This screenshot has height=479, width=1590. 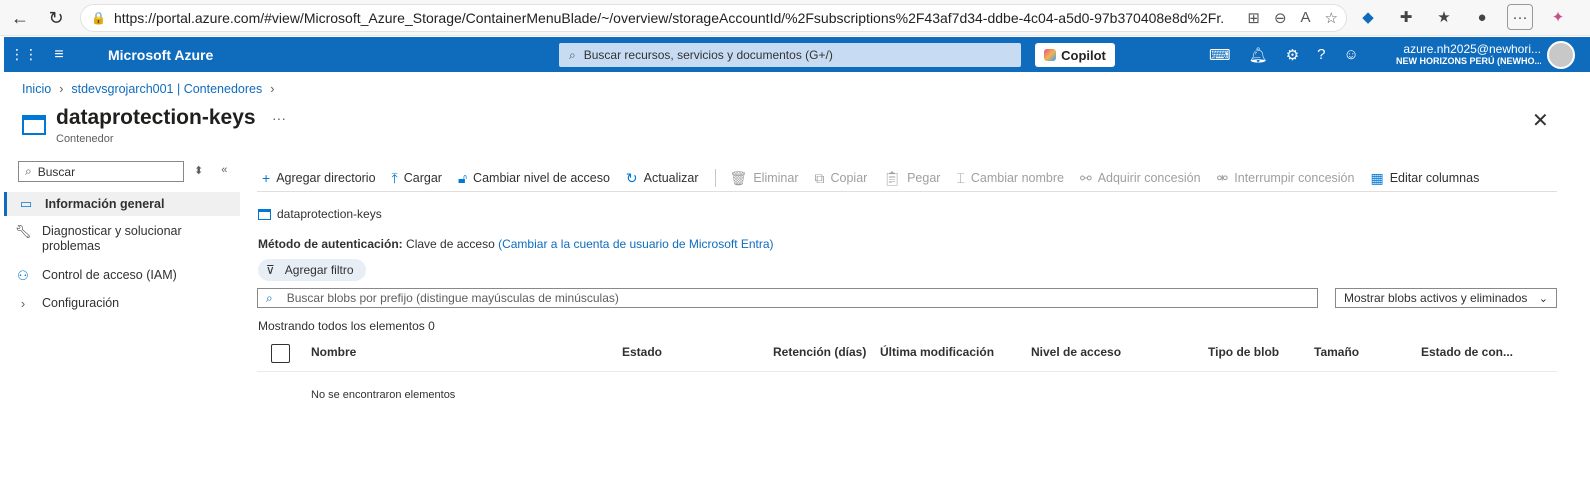 I want to click on break-lease-label: Interrumpir concesión, so click(x=1294, y=178).